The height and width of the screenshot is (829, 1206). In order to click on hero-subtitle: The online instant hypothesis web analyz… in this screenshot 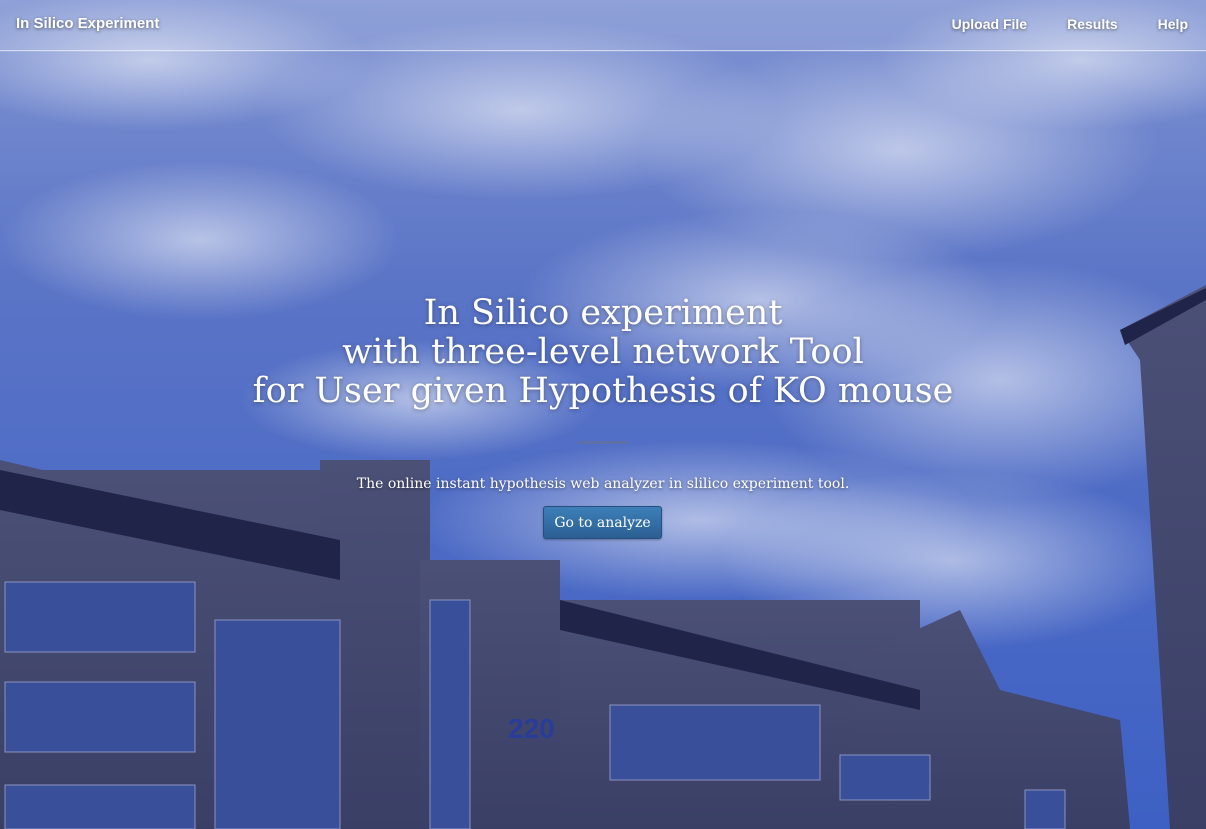, I will do `click(603, 484)`.